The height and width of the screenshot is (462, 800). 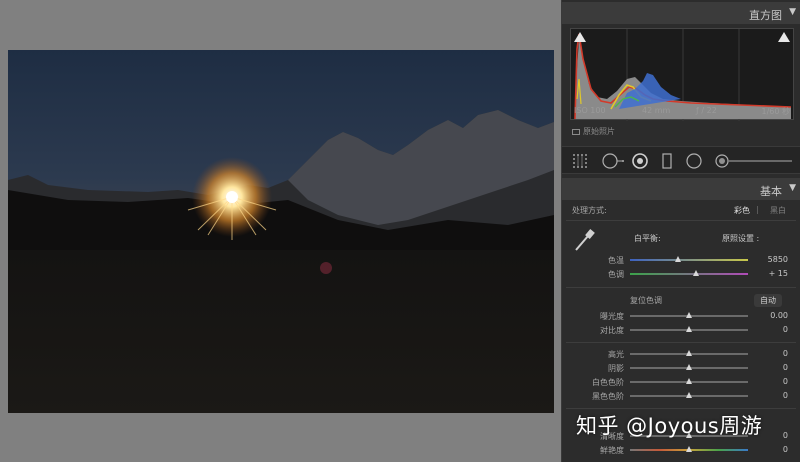 I want to click on adjustment-brush-icon, so click(x=754, y=161).